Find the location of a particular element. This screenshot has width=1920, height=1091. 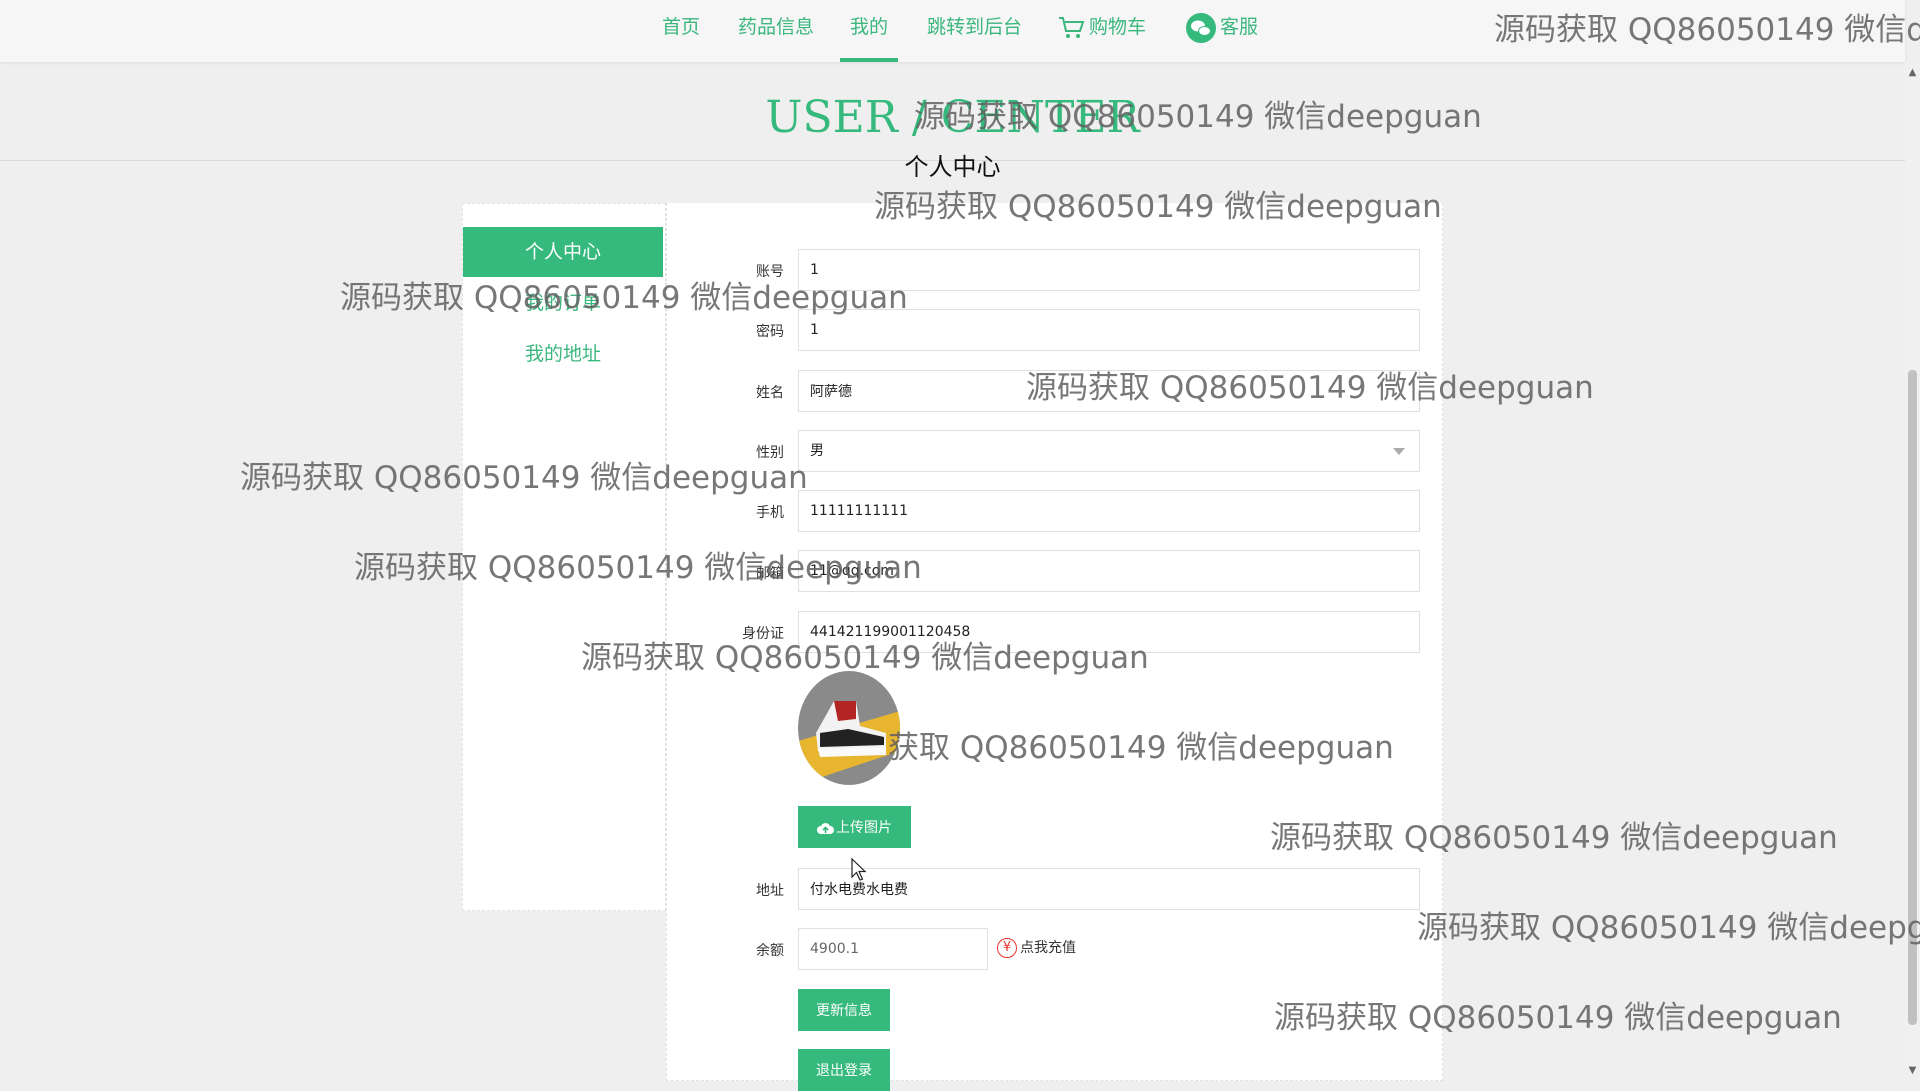

email-label: 邮箱 is located at coordinates (770, 574).